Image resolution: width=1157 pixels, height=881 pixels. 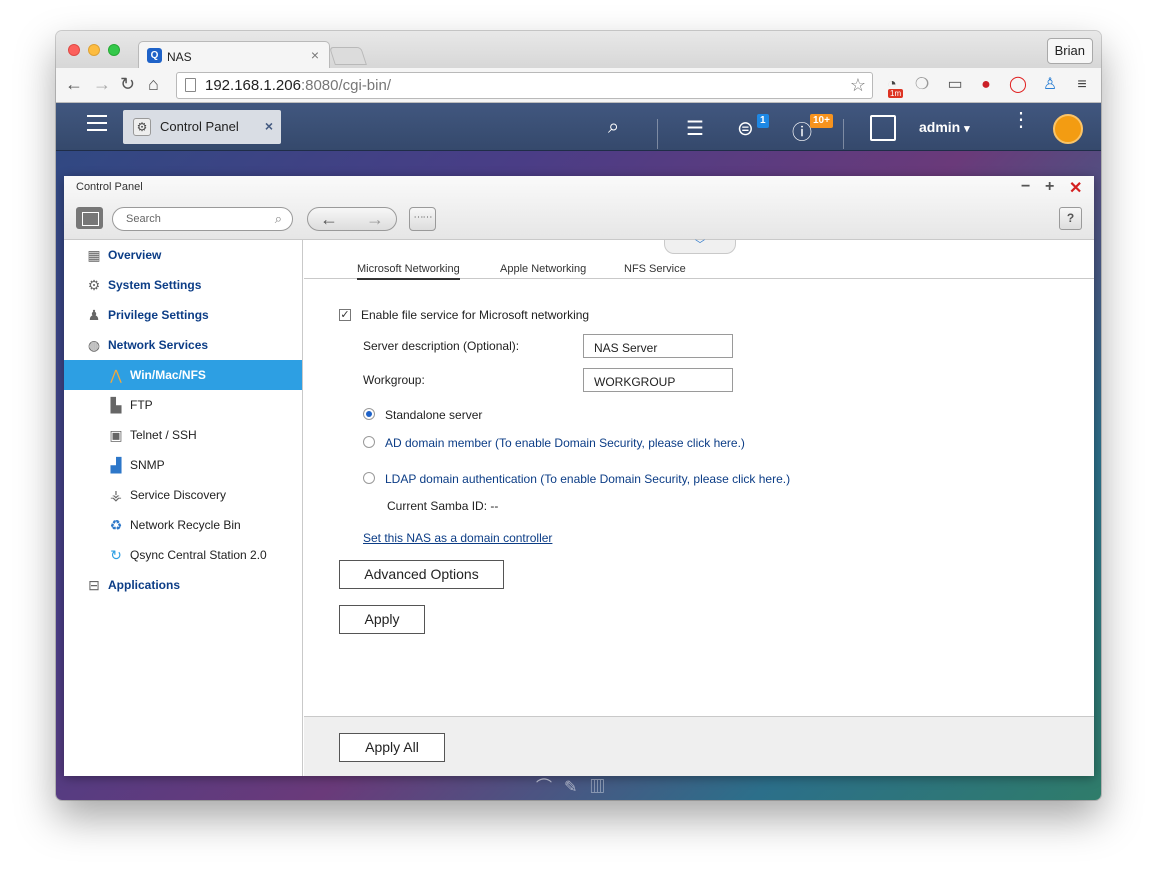 I want to click on tab-microsoft-networking: Microsoft Networking, so click(x=408, y=271).